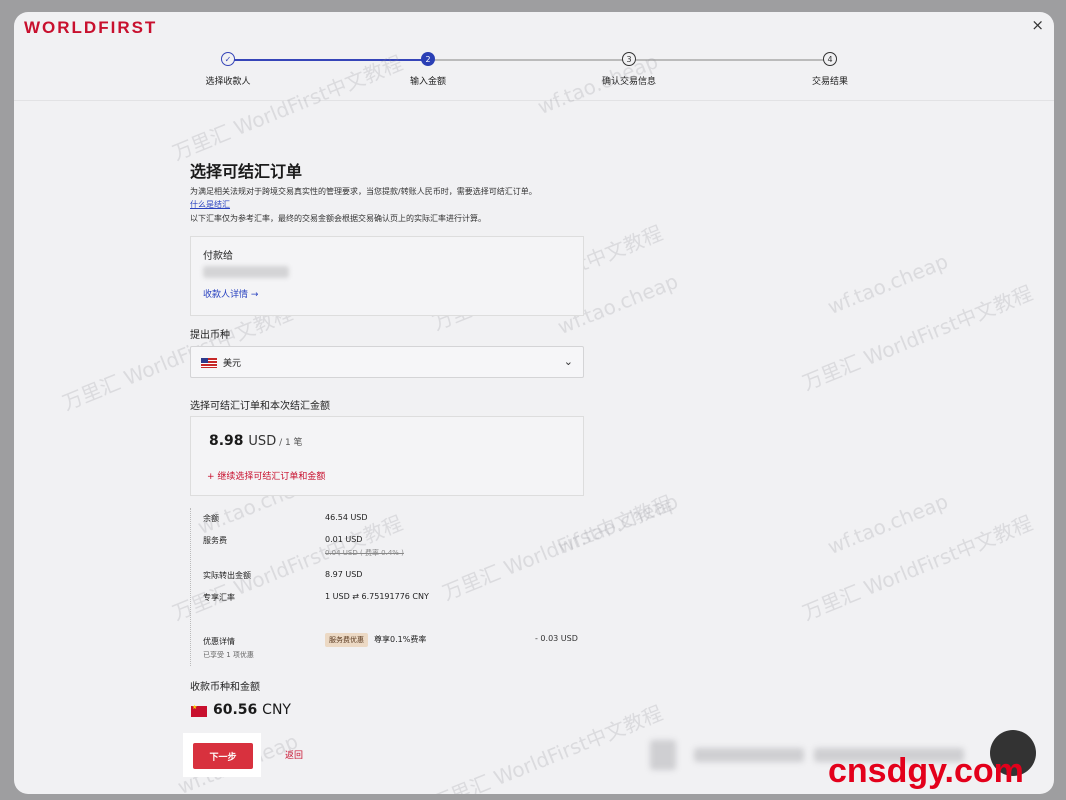 This screenshot has width=1066, height=800. I want to click on fee-original: 0.04 USD ( 费率 0.4% ), so click(364, 553).